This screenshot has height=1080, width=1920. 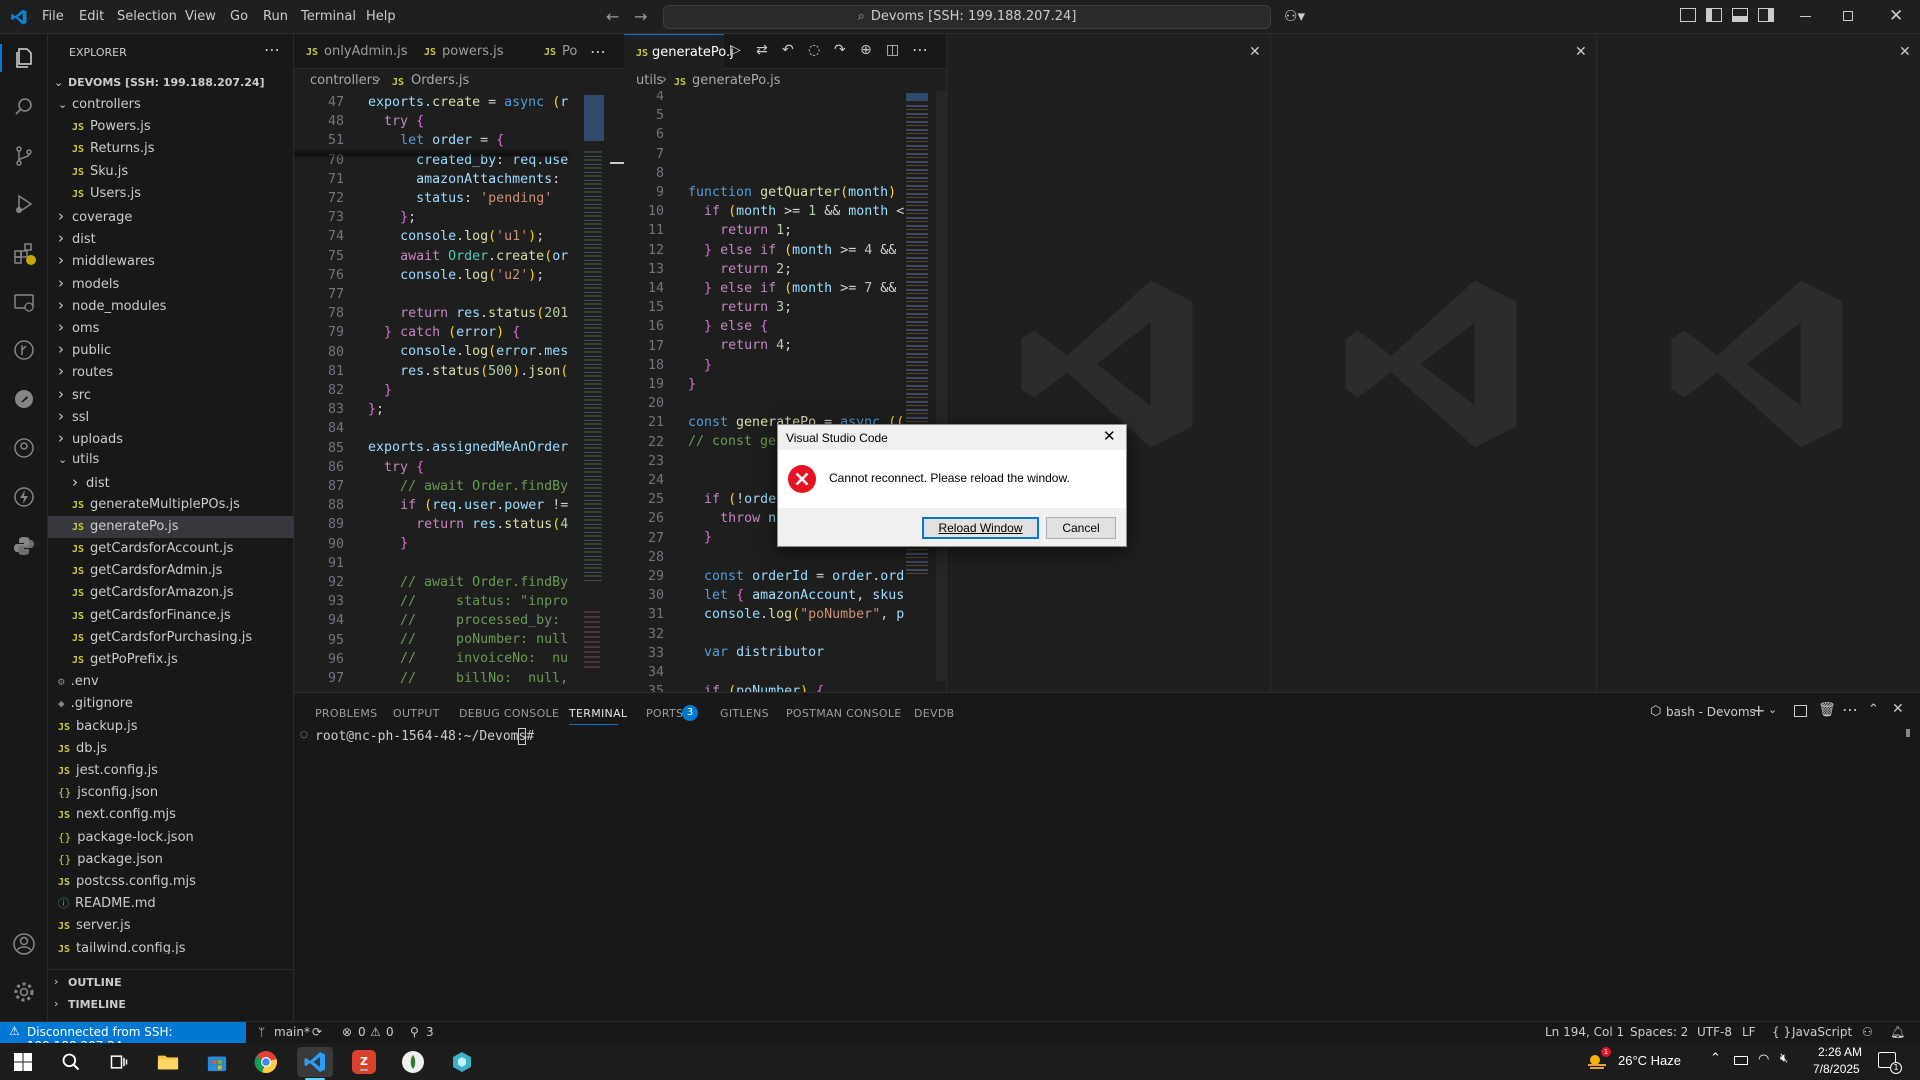 I want to click on tab-po: JS Po, so click(x=557, y=51).